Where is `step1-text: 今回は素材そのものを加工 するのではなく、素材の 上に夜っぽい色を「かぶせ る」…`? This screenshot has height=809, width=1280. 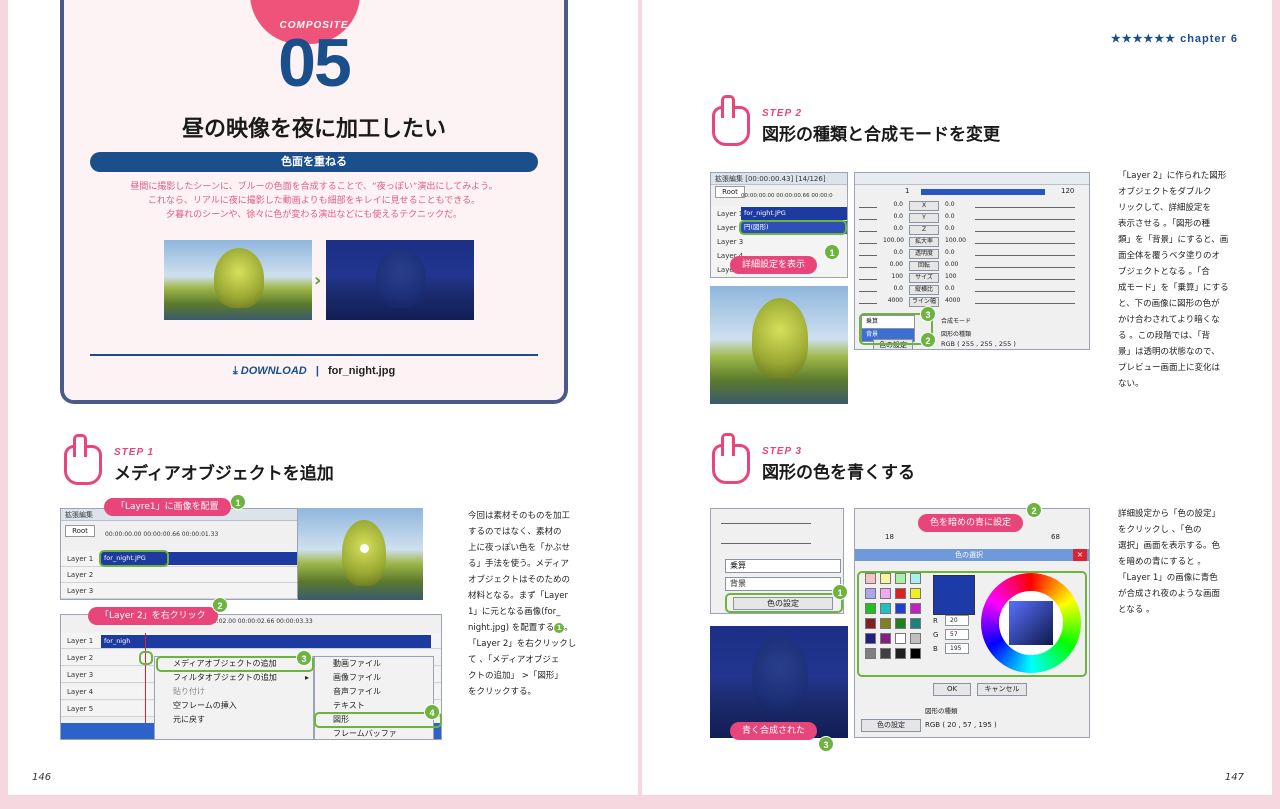 step1-text: 今回は素材そのものを加工 するのではなく、素材の 上に夜っぽい色を「かぶせ る」… is located at coordinates (522, 604).